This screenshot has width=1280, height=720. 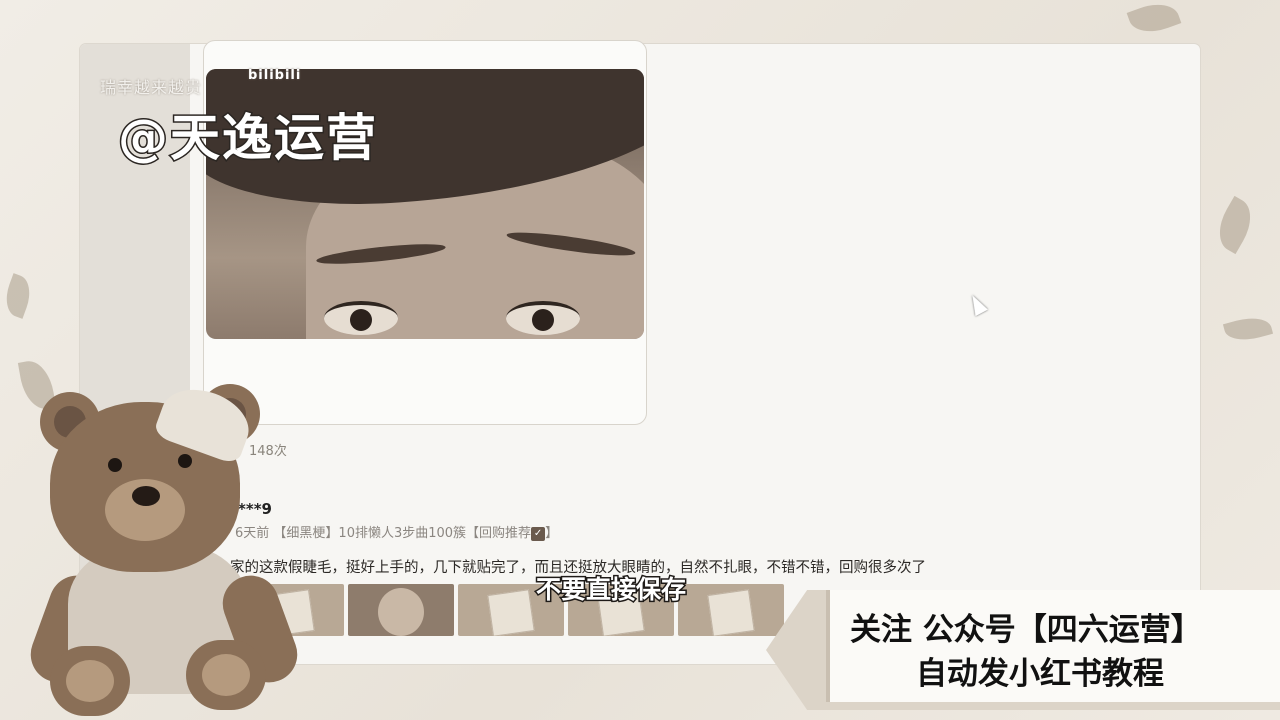 I want to click on banner-line-1: 关注 公众号【四六运营】, so click(x=1026, y=630).